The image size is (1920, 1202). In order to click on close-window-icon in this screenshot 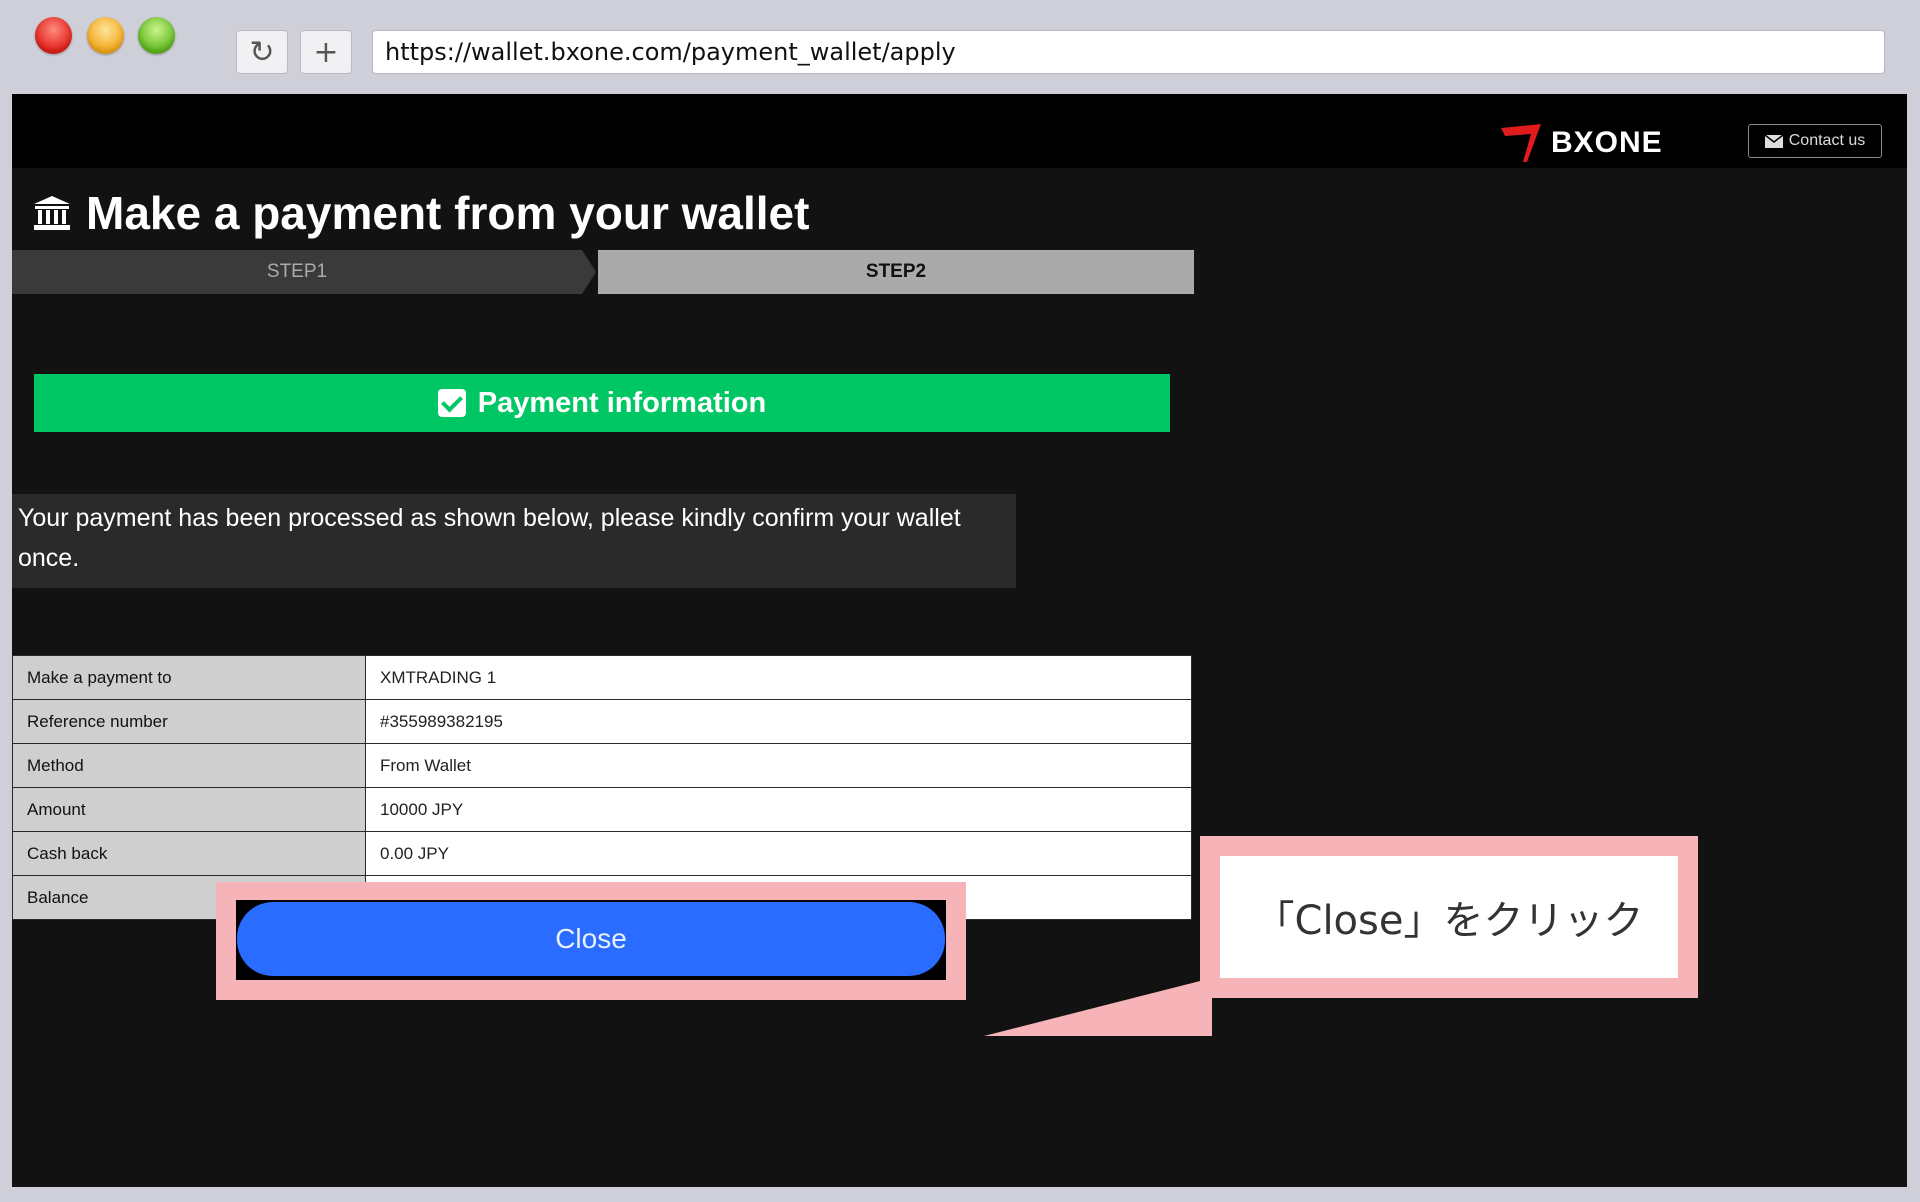, I will do `click(53, 35)`.